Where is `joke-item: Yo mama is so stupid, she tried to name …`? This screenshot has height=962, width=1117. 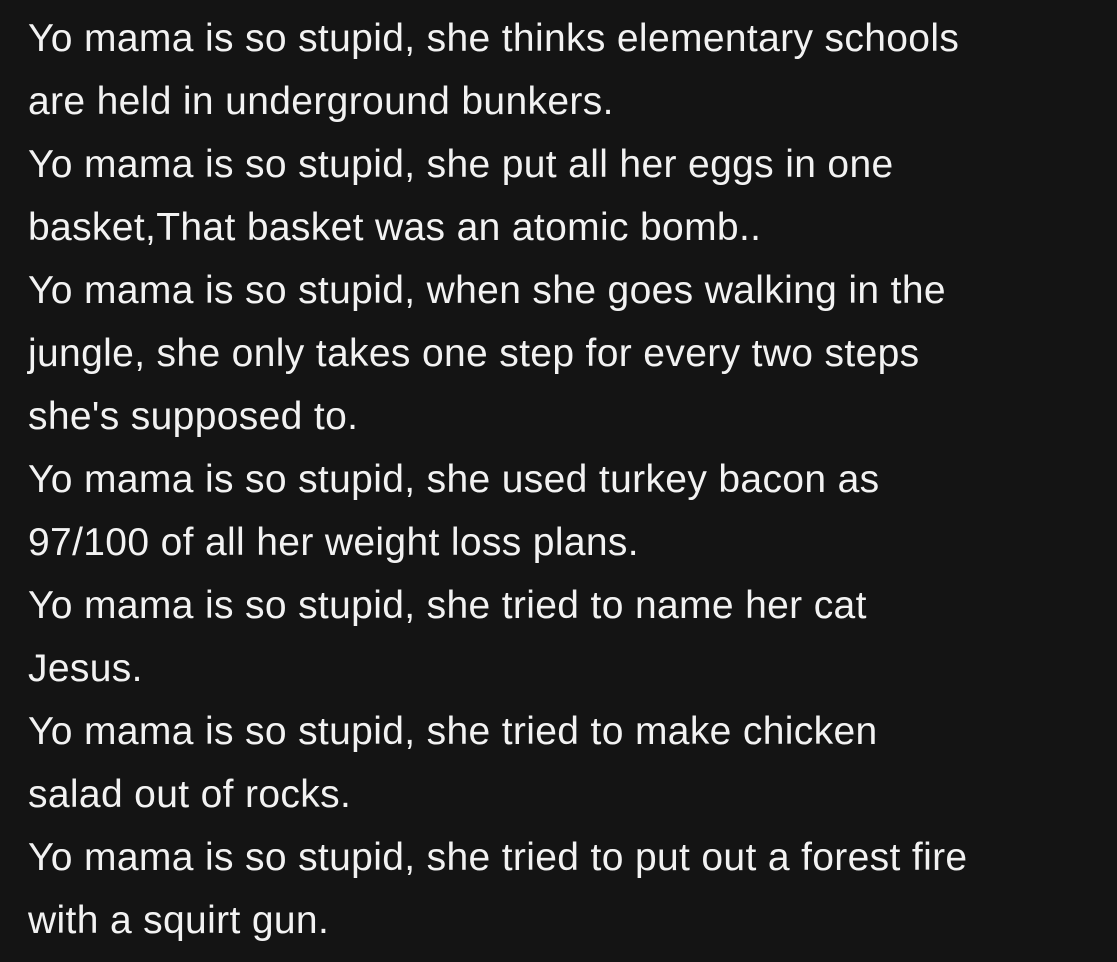 joke-item: Yo mama is so stupid, she tried to name … is located at coordinates (447, 637).